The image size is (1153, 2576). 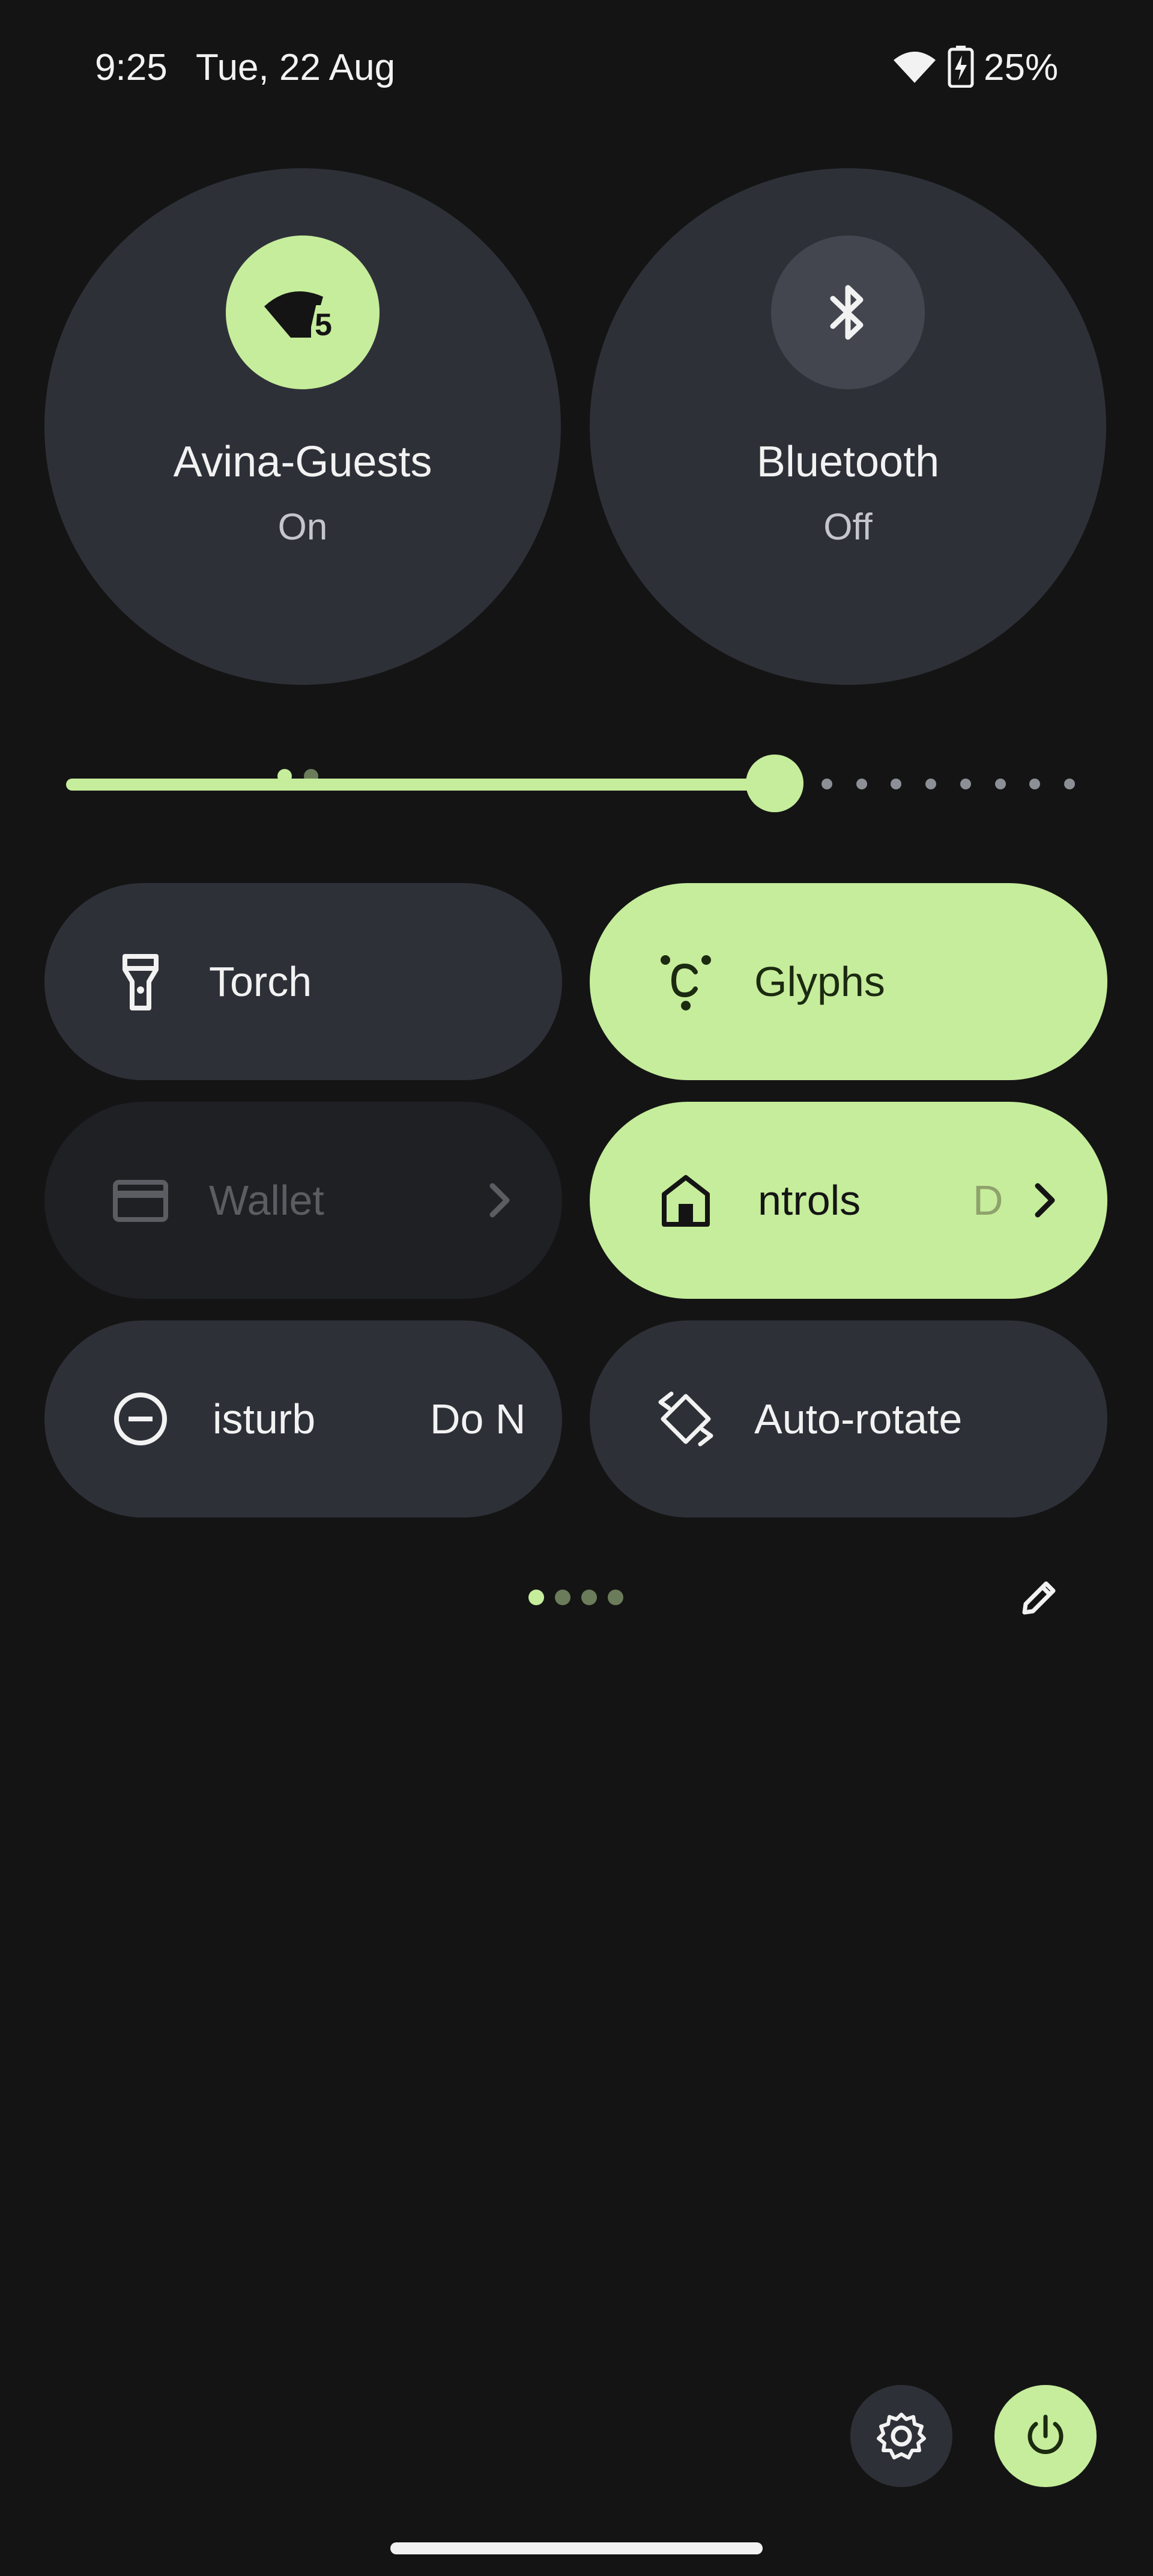 What do you see at coordinates (1021, 67) in the screenshot?
I see `battery-level: 25%` at bounding box center [1021, 67].